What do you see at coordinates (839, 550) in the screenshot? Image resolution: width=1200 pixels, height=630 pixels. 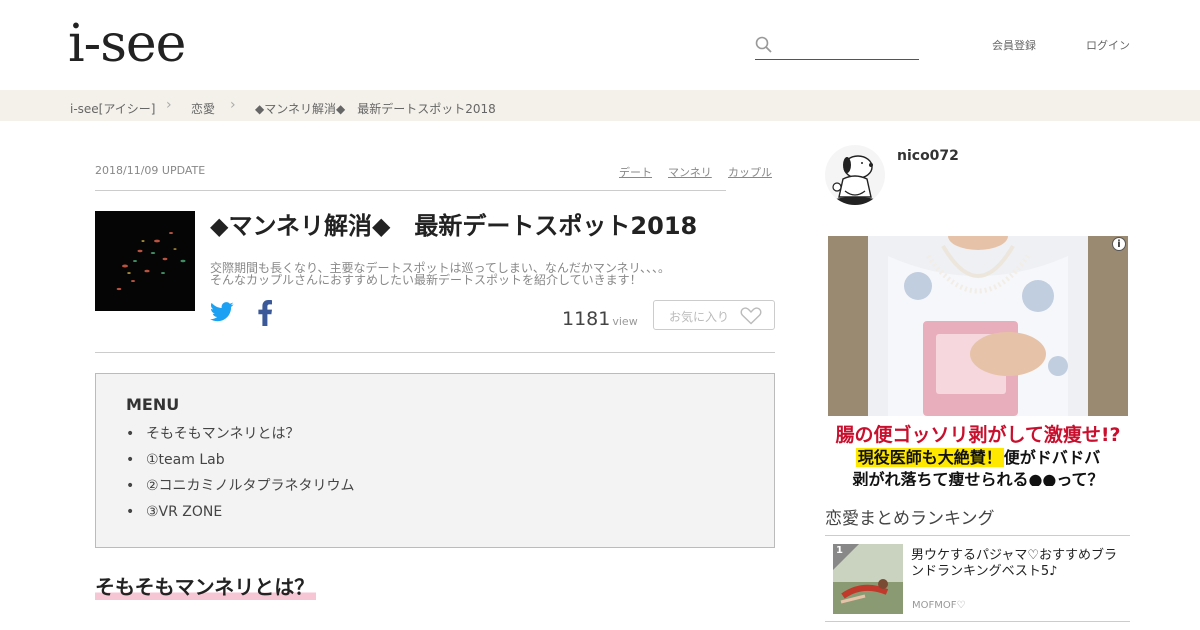 I see `rank-number: 1` at bounding box center [839, 550].